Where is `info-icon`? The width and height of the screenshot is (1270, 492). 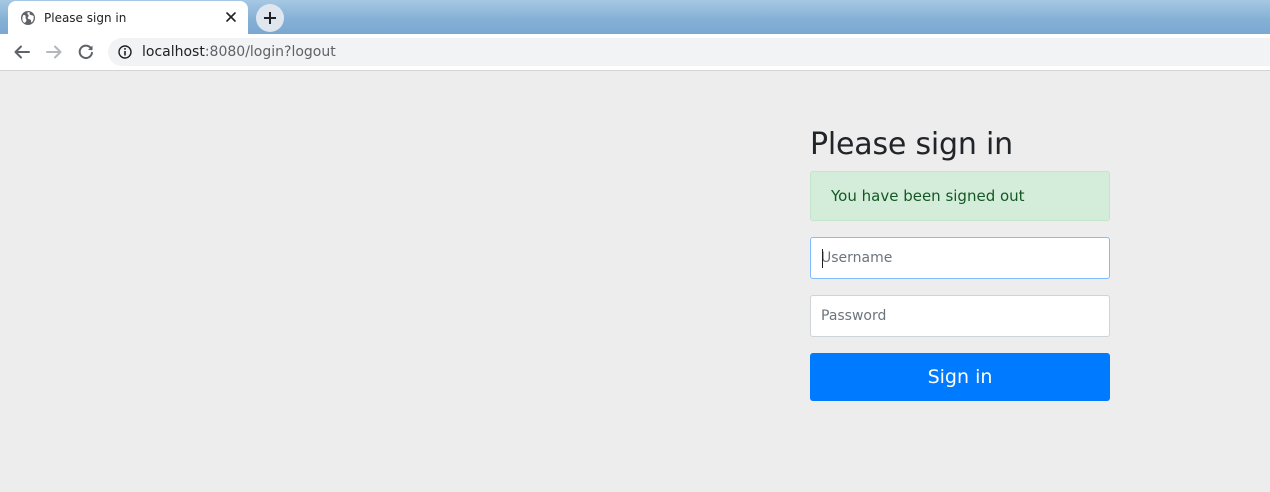 info-icon is located at coordinates (125, 52).